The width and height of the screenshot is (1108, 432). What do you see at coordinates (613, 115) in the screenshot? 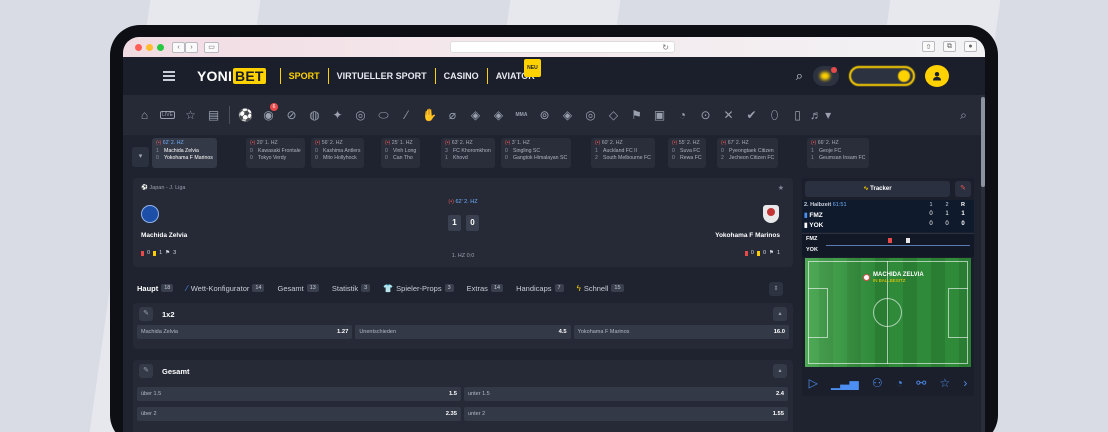
I see `table-tennis-icon: ◇` at bounding box center [613, 115].